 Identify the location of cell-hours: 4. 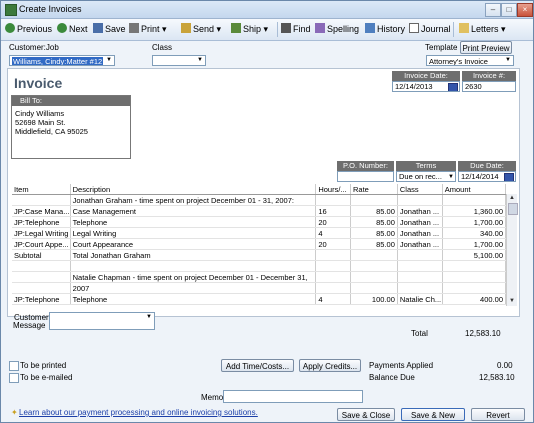
(333, 233).